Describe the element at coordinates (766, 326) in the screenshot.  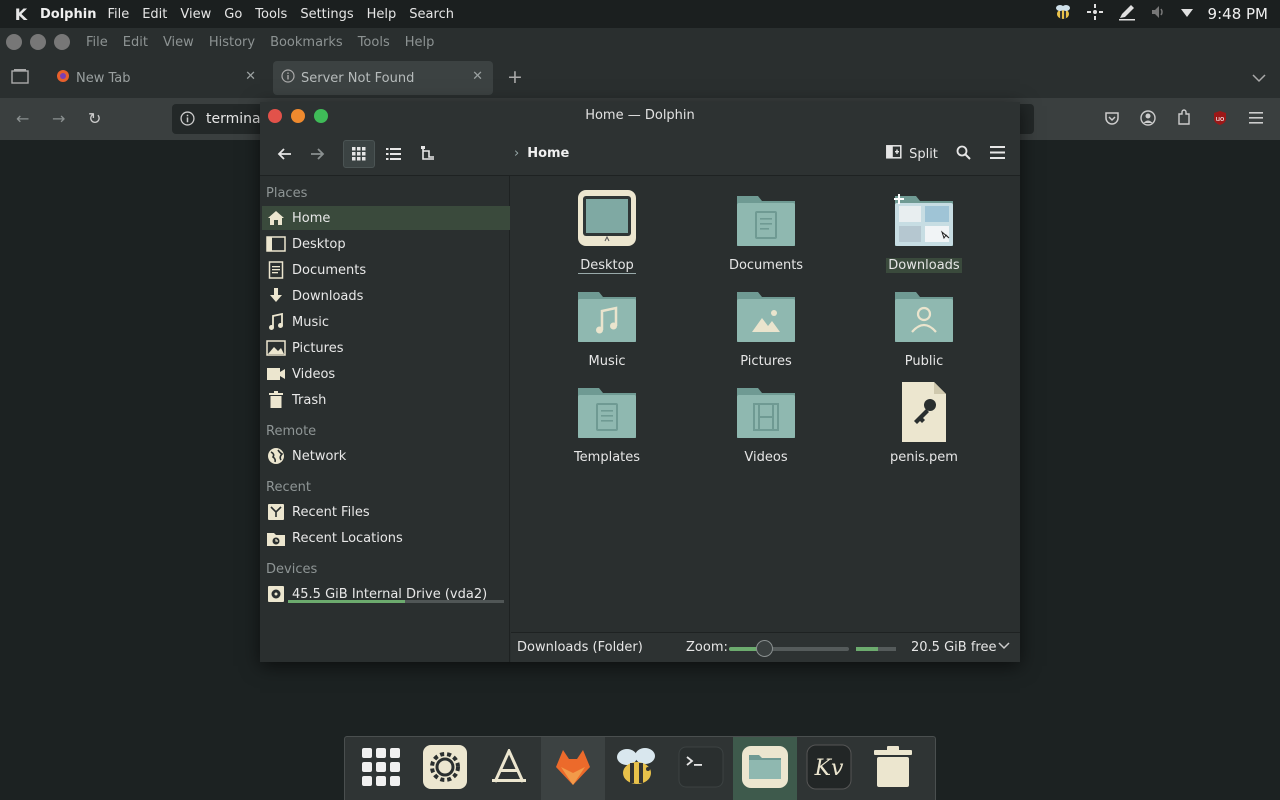
I see `file-item-pictures: Pictures` at that location.